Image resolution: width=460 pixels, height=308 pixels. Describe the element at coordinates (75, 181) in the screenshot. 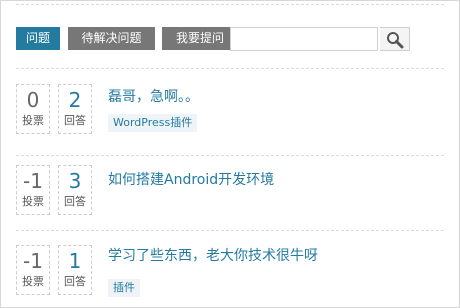

I see `answers-count: 3` at that location.